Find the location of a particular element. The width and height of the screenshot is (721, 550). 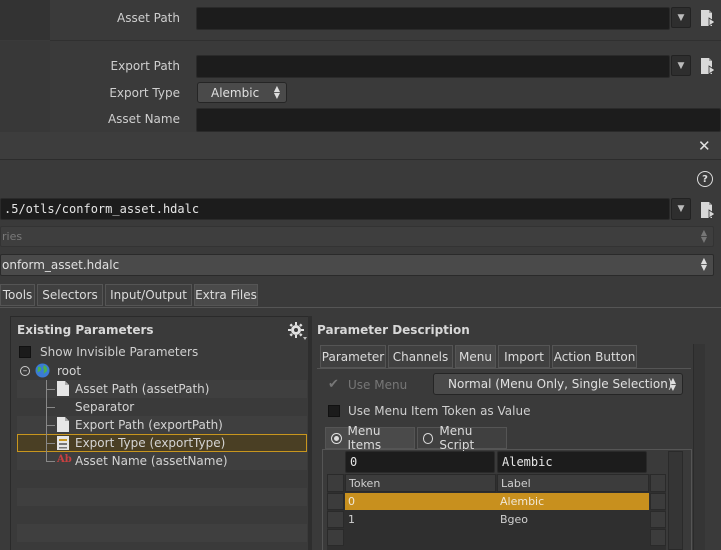

tab-action-button: Action Button is located at coordinates (594, 356).